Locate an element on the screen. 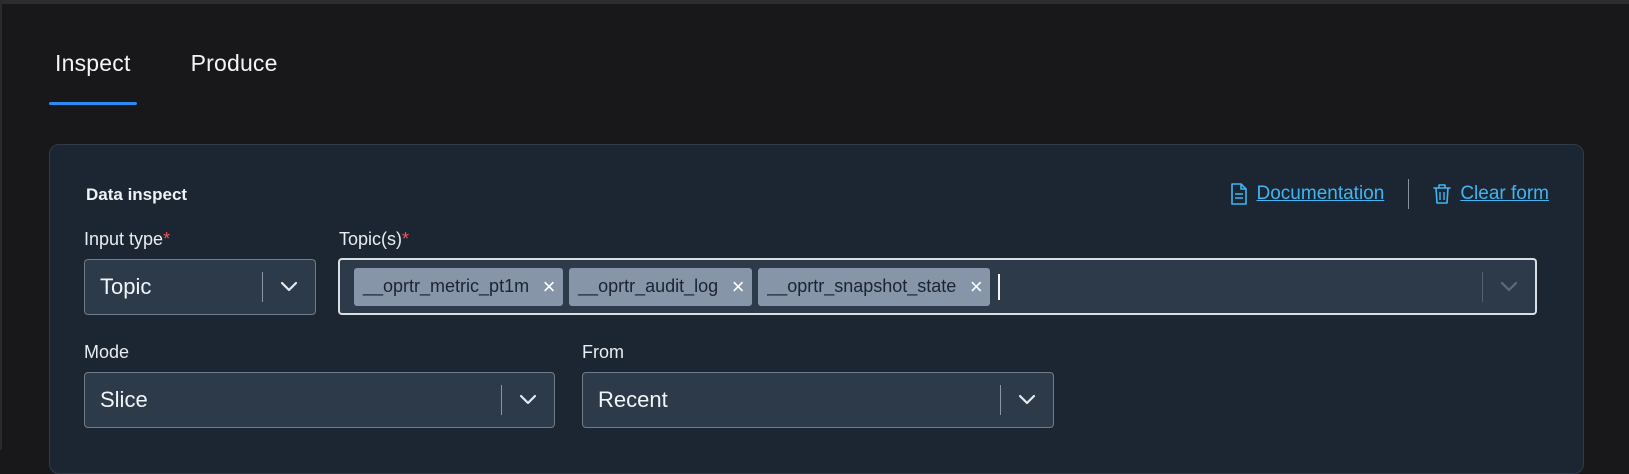 The width and height of the screenshot is (1629, 474). topic-chip: __oprtr_metric_pt1m × is located at coordinates (459, 286).